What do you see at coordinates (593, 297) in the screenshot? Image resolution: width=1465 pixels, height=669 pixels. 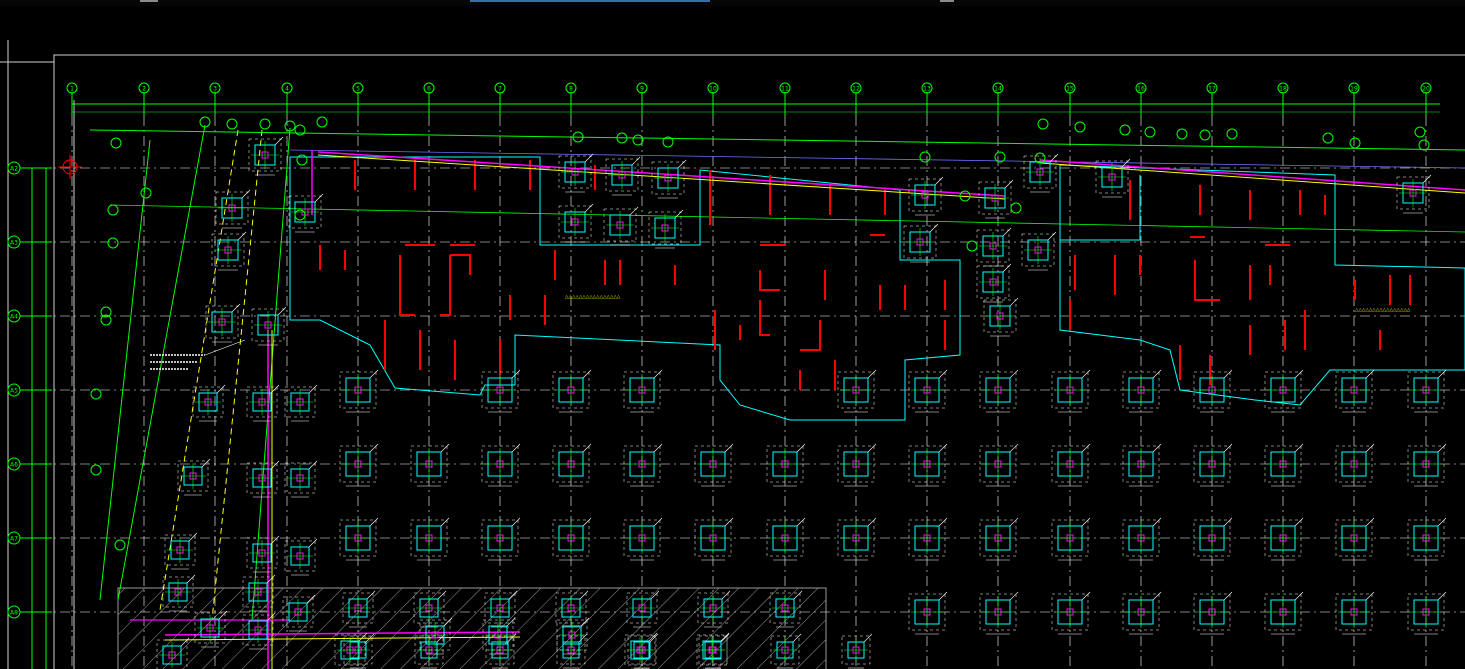 I see `ridge-label: △△△△△△△△△△△△△△△△` at bounding box center [593, 297].